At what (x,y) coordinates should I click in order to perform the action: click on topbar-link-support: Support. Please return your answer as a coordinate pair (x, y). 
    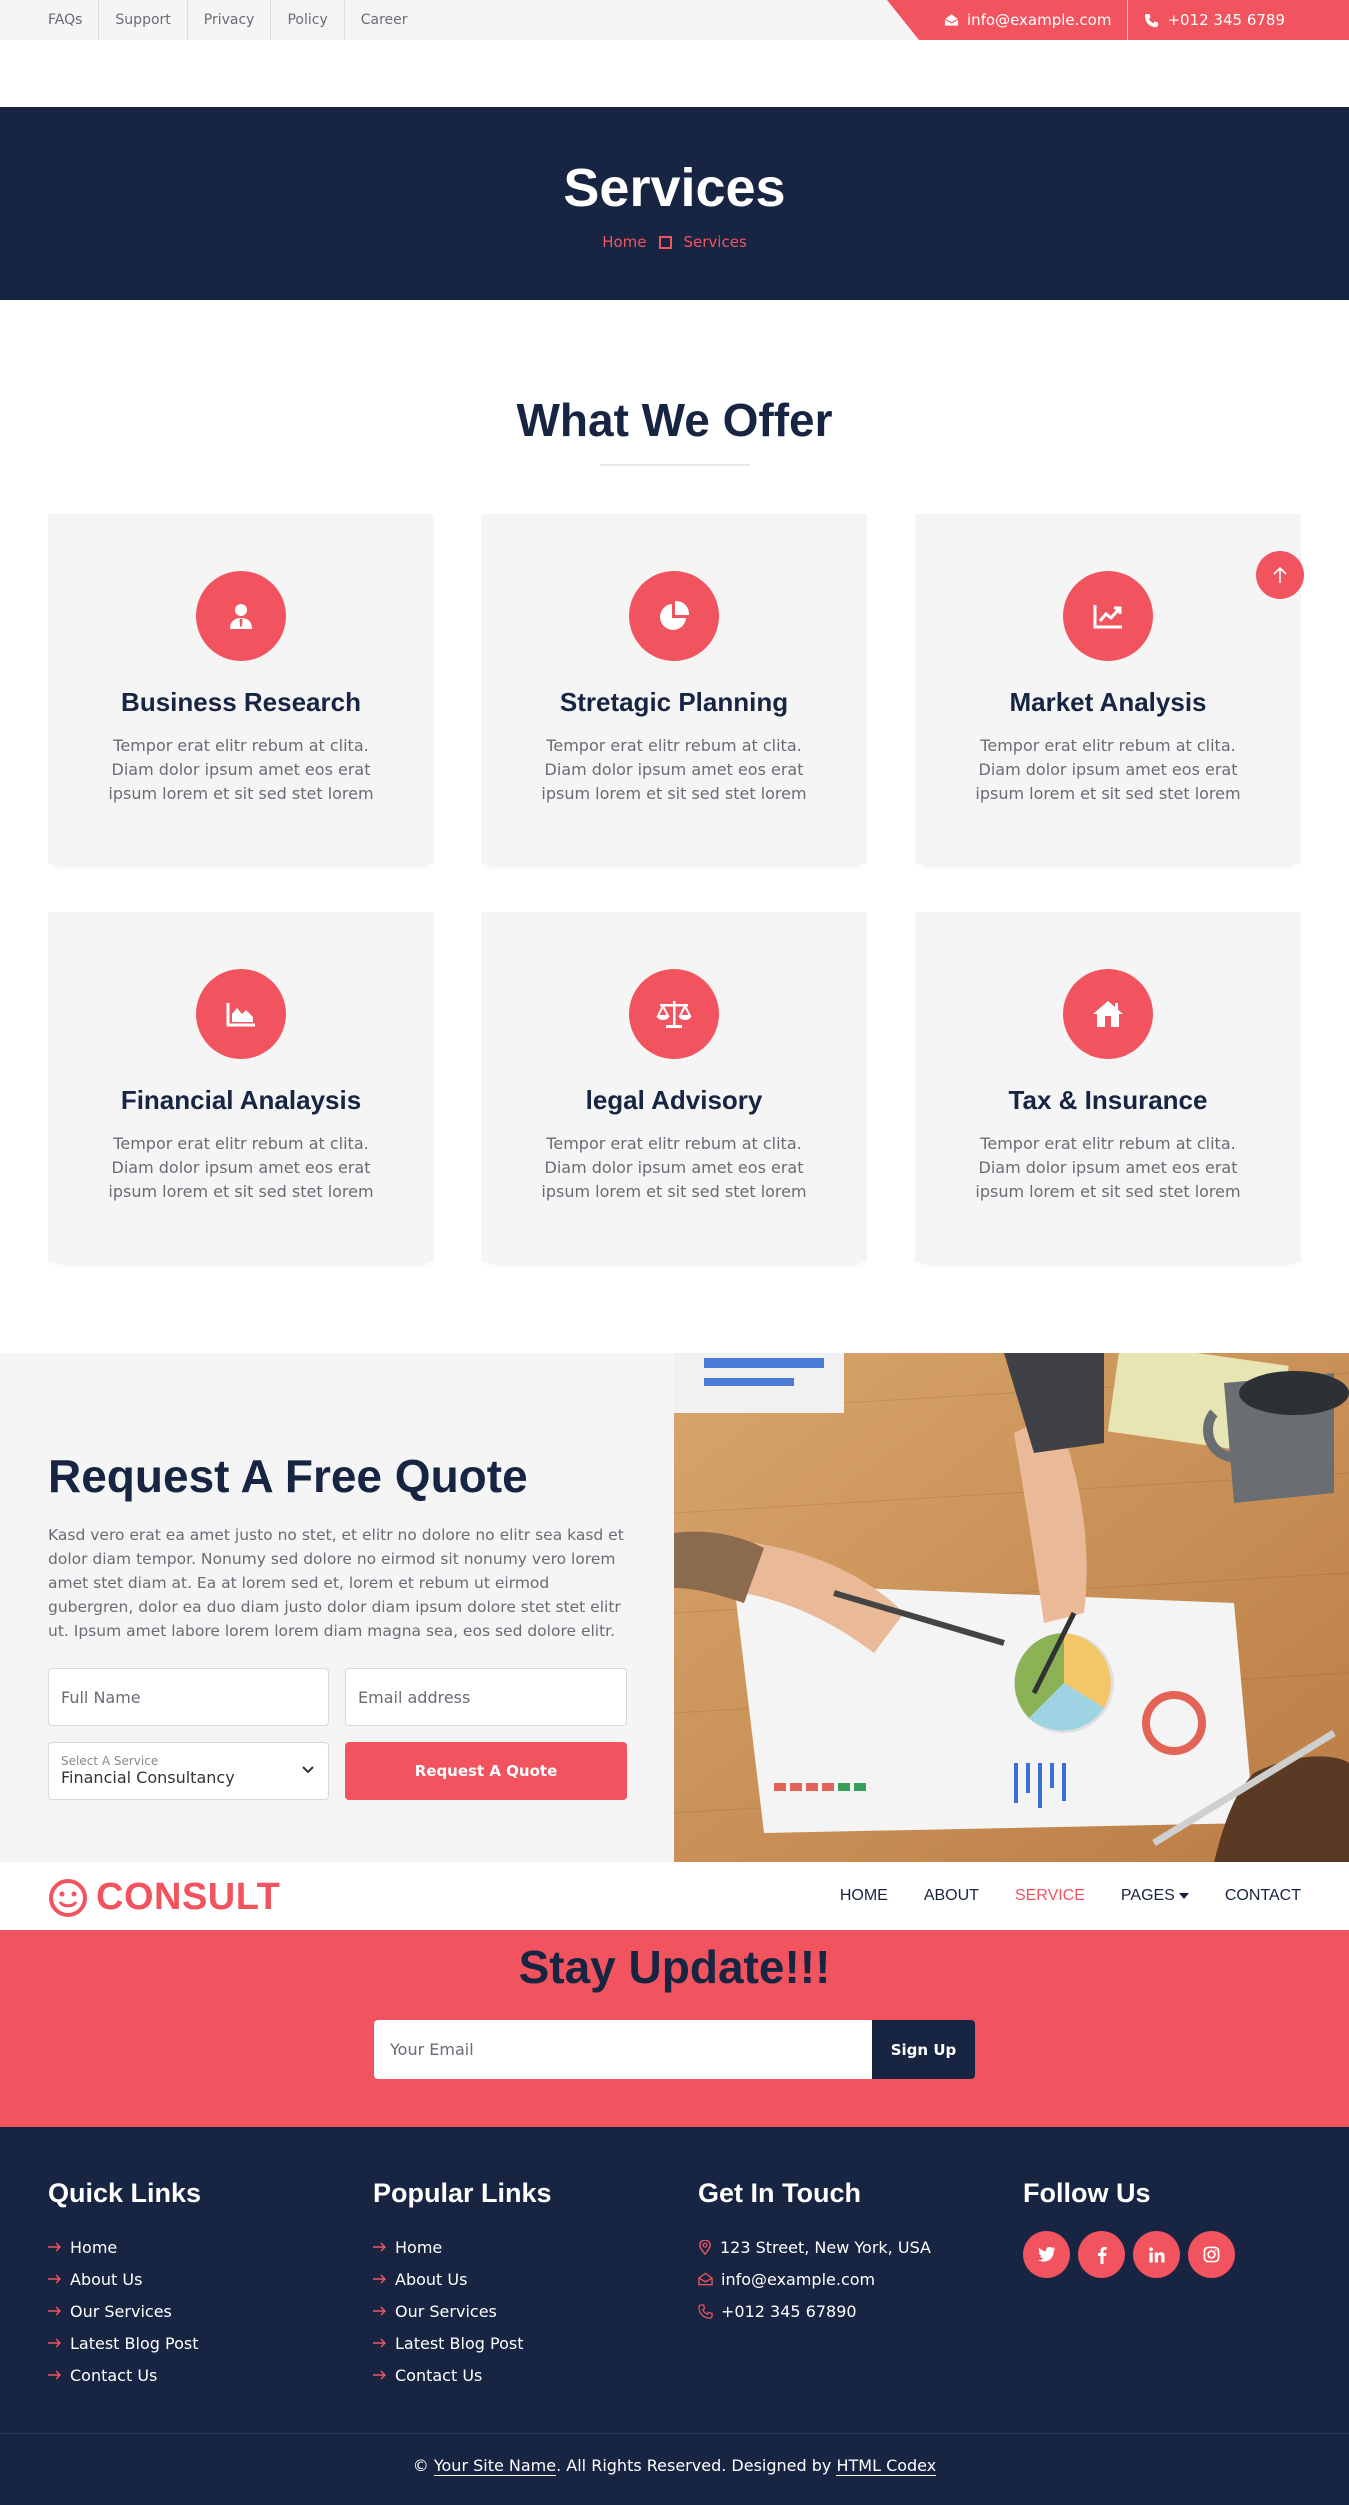
    Looking at the image, I should click on (143, 20).